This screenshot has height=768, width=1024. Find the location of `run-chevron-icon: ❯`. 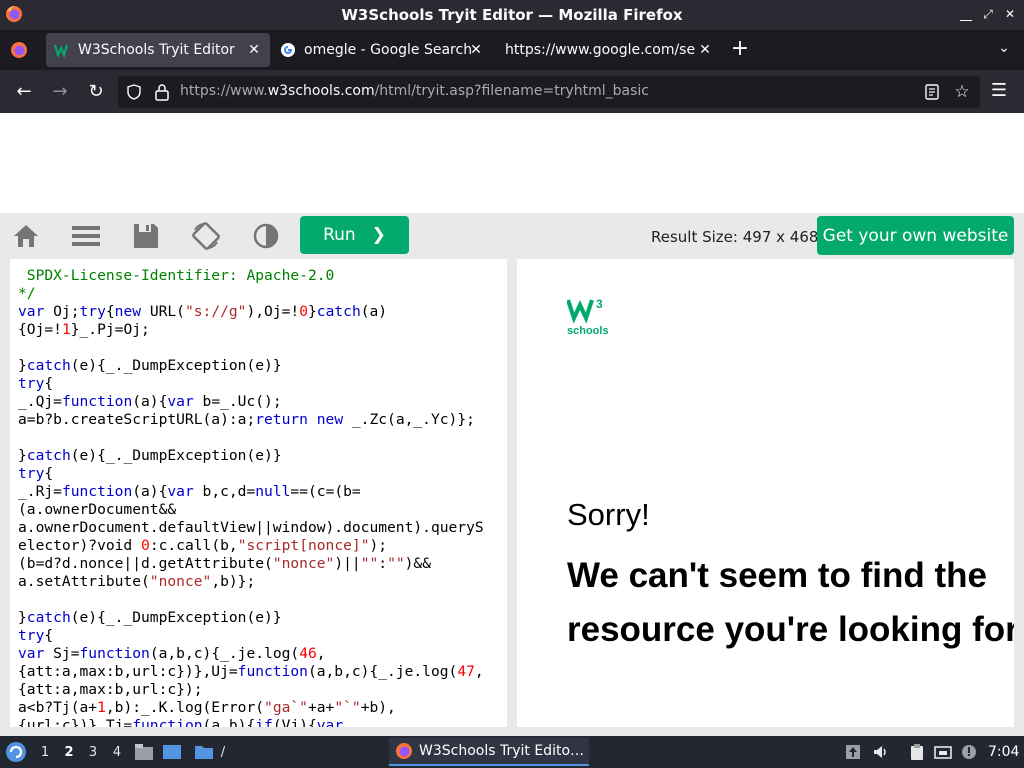

run-chevron-icon: ❯ is located at coordinates (378, 235).